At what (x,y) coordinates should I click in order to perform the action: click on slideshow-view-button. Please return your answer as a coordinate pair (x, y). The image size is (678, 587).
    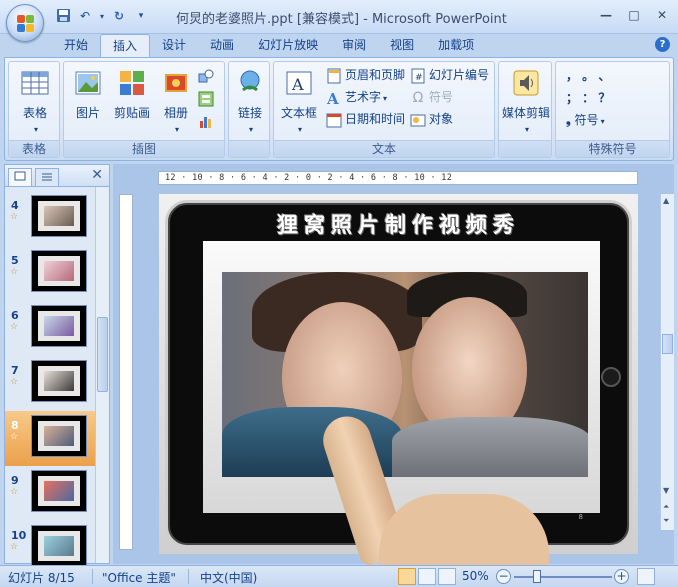
    Looking at the image, I should click on (447, 576).